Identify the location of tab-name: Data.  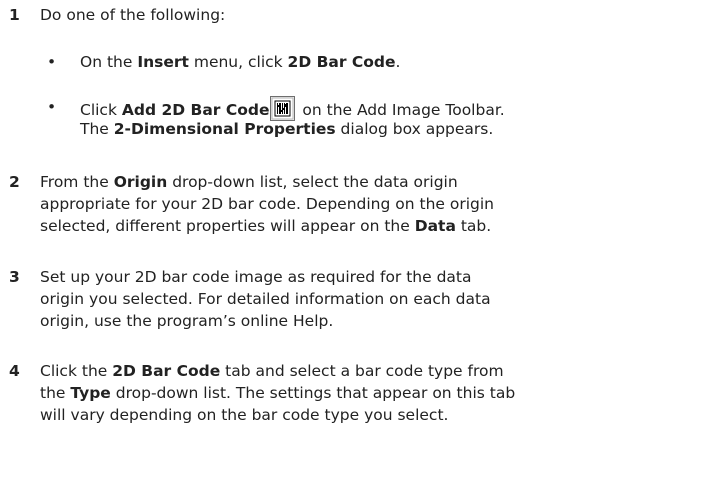
(435, 226).